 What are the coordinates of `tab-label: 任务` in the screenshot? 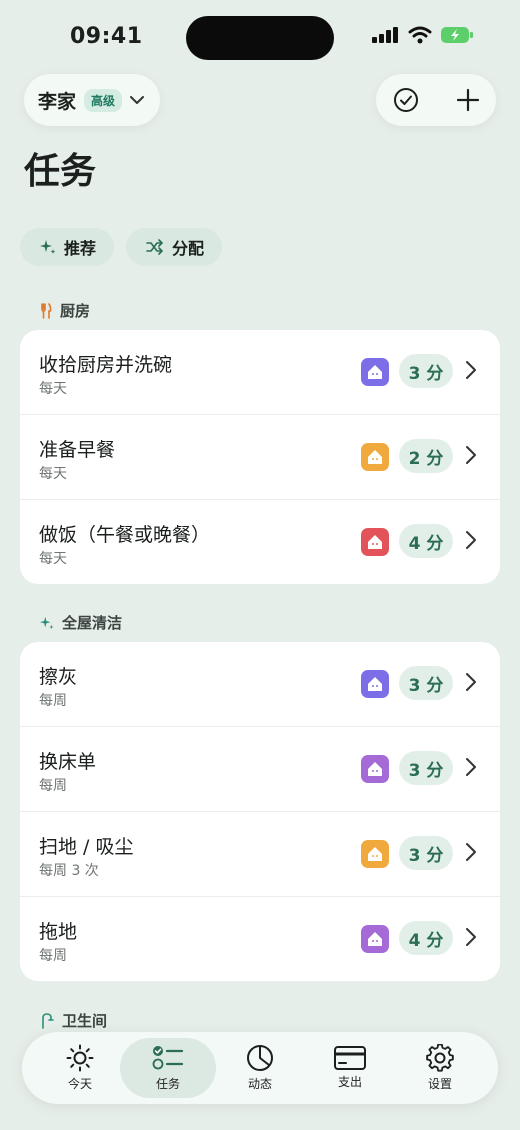 It's located at (167, 1084).